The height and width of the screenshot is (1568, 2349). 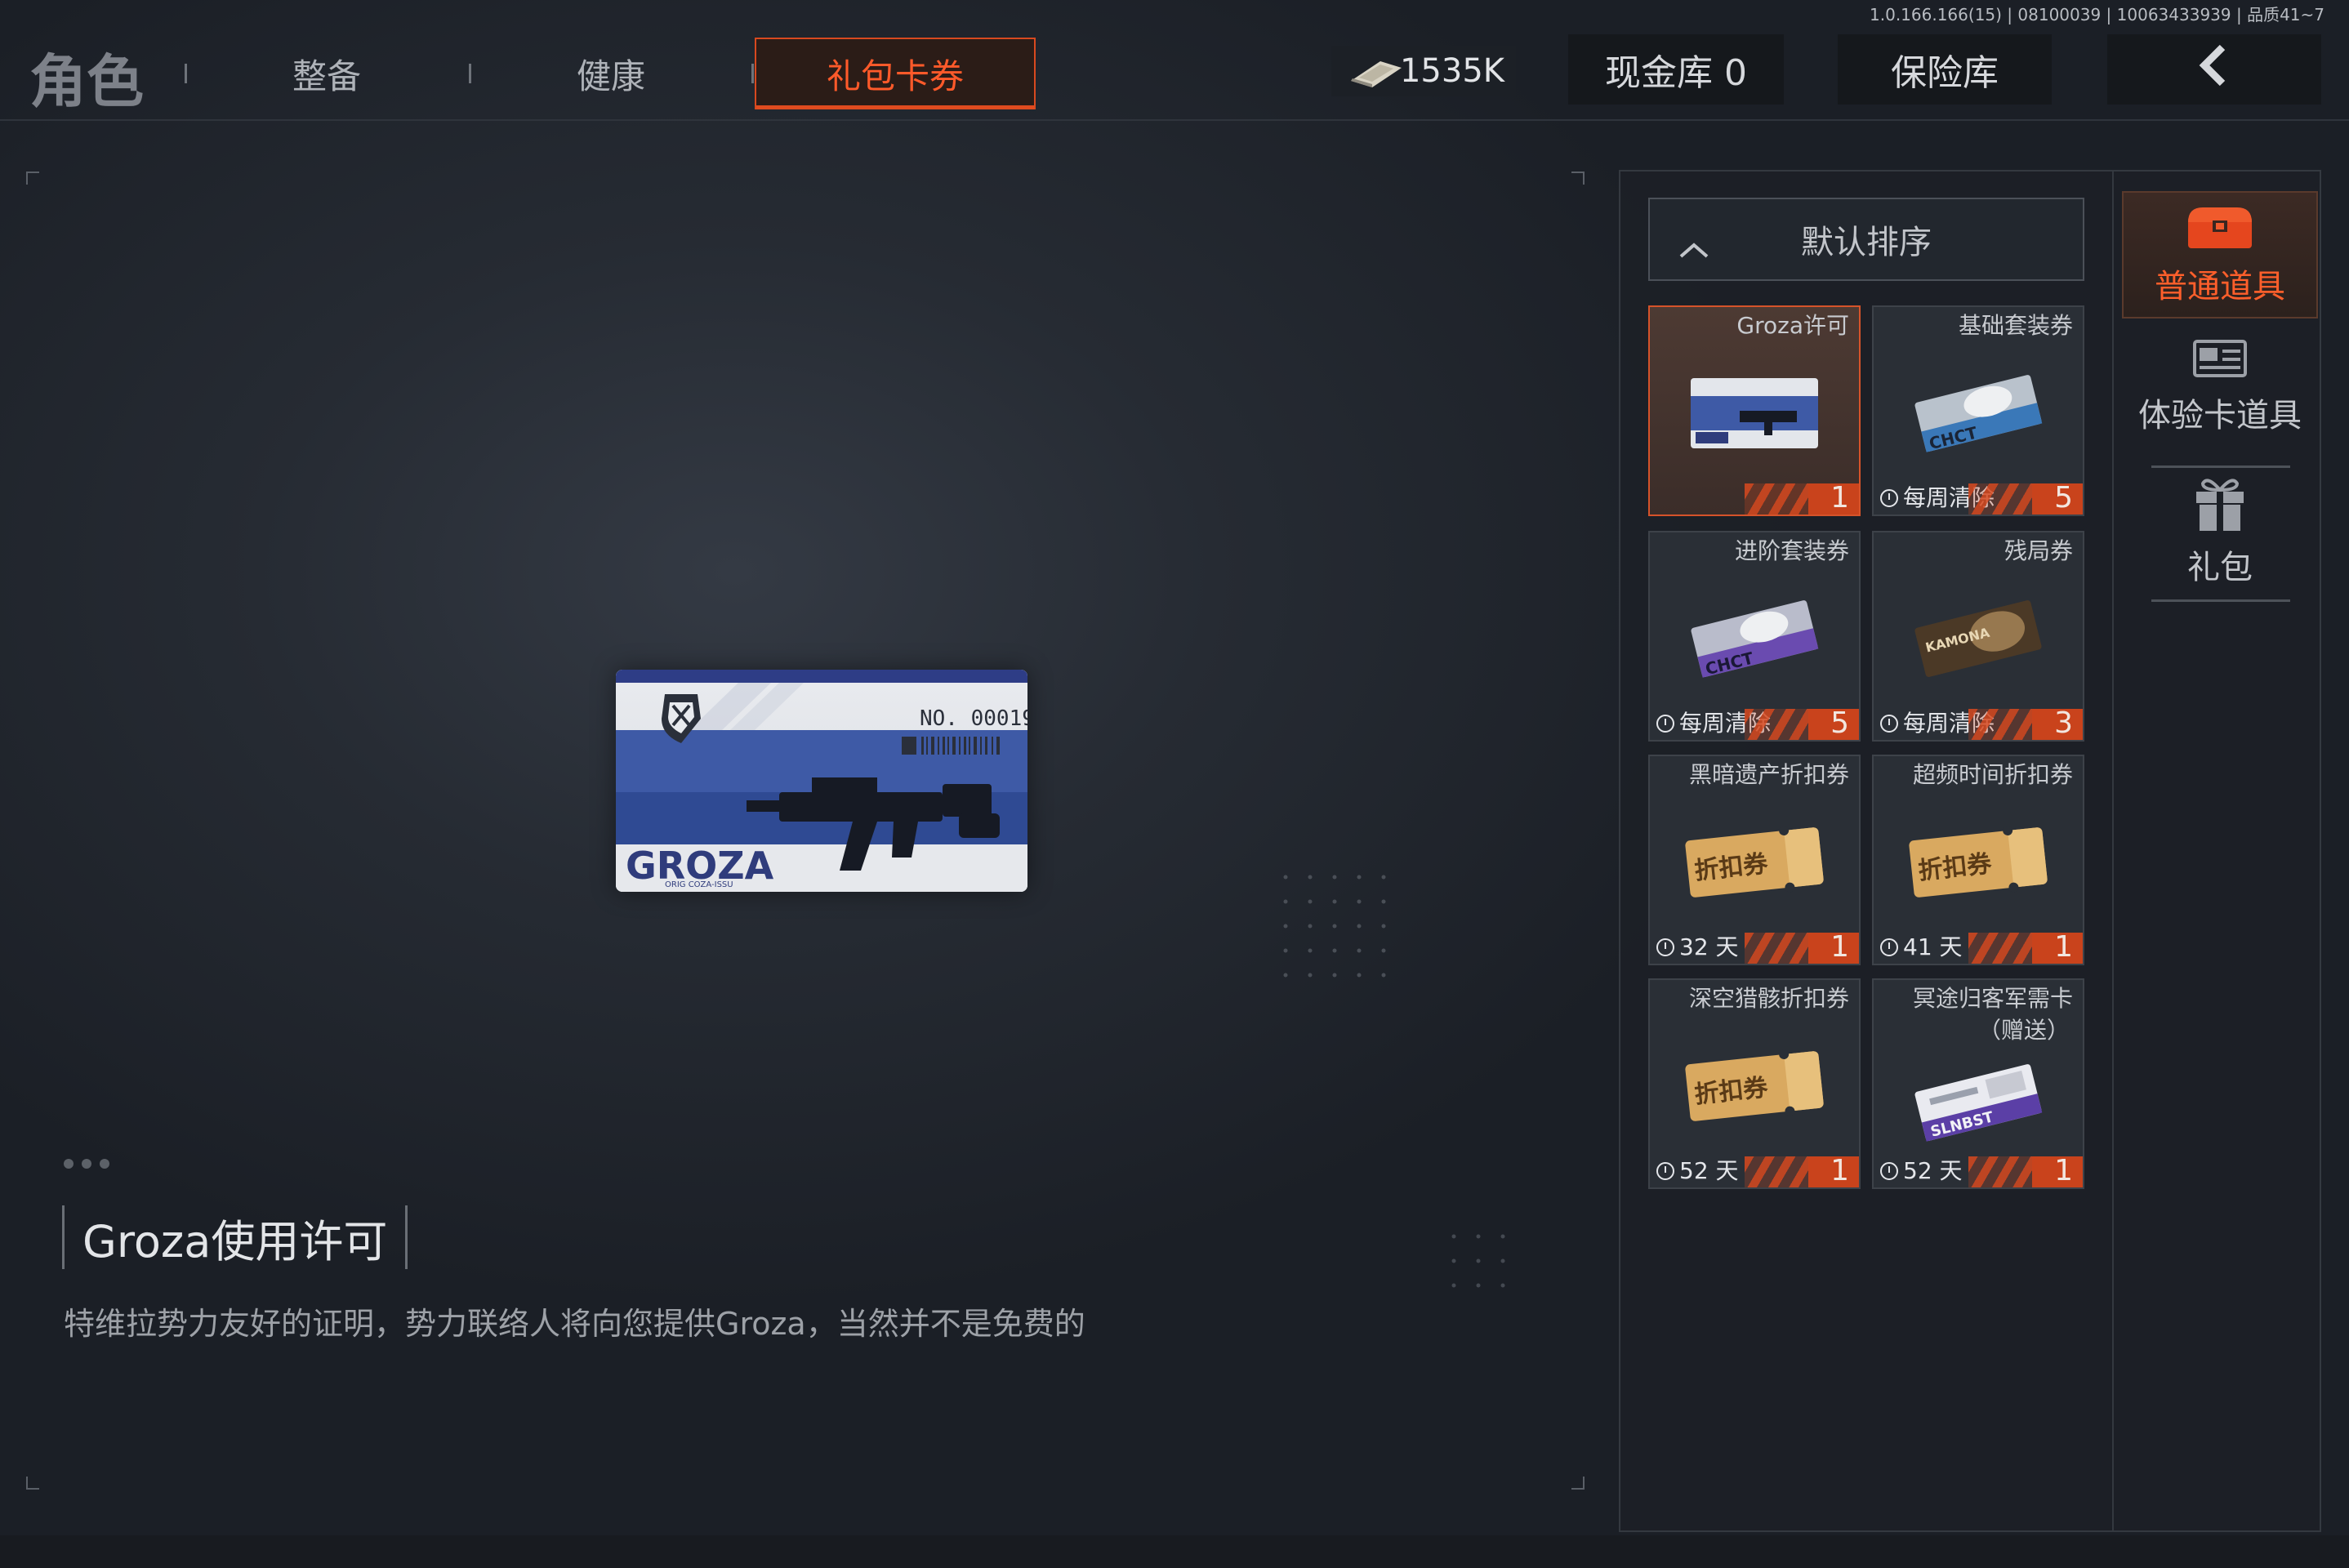 I want to click on item-title: Groza使用许可, so click(x=235, y=1237).